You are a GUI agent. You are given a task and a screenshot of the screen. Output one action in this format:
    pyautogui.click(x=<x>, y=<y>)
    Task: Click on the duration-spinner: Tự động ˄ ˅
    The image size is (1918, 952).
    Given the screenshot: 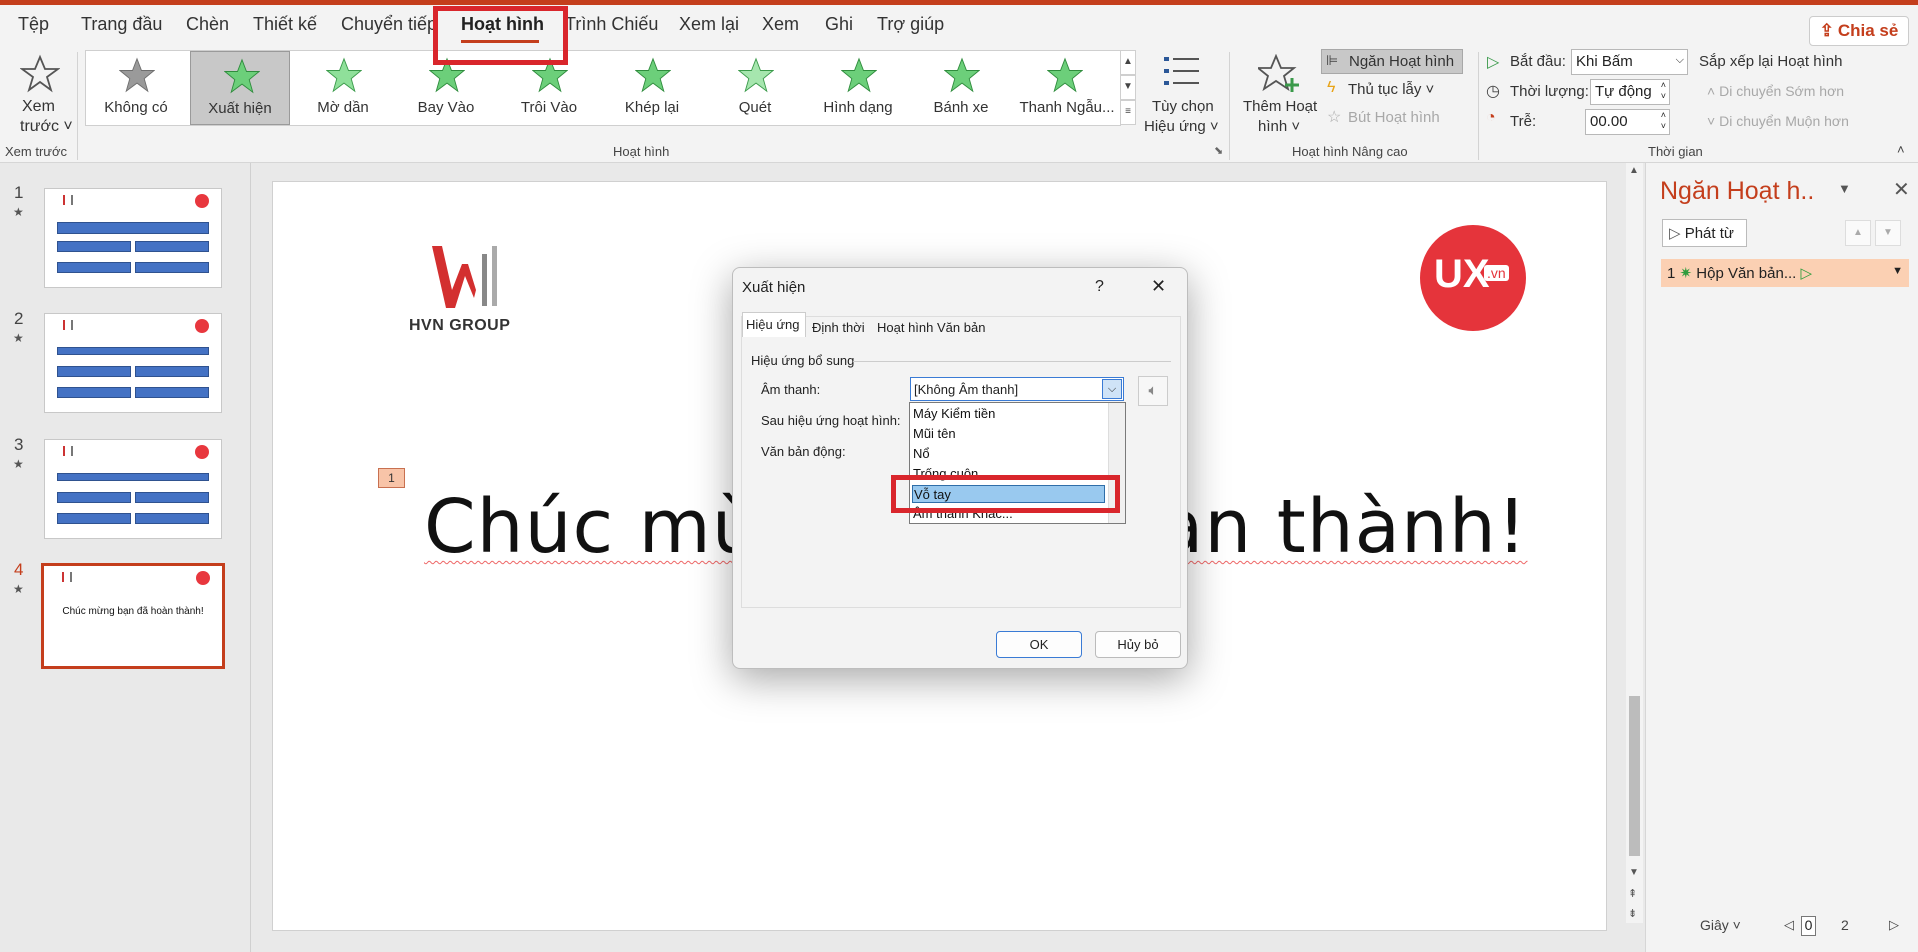 What is the action you would take?
    pyautogui.click(x=1630, y=92)
    